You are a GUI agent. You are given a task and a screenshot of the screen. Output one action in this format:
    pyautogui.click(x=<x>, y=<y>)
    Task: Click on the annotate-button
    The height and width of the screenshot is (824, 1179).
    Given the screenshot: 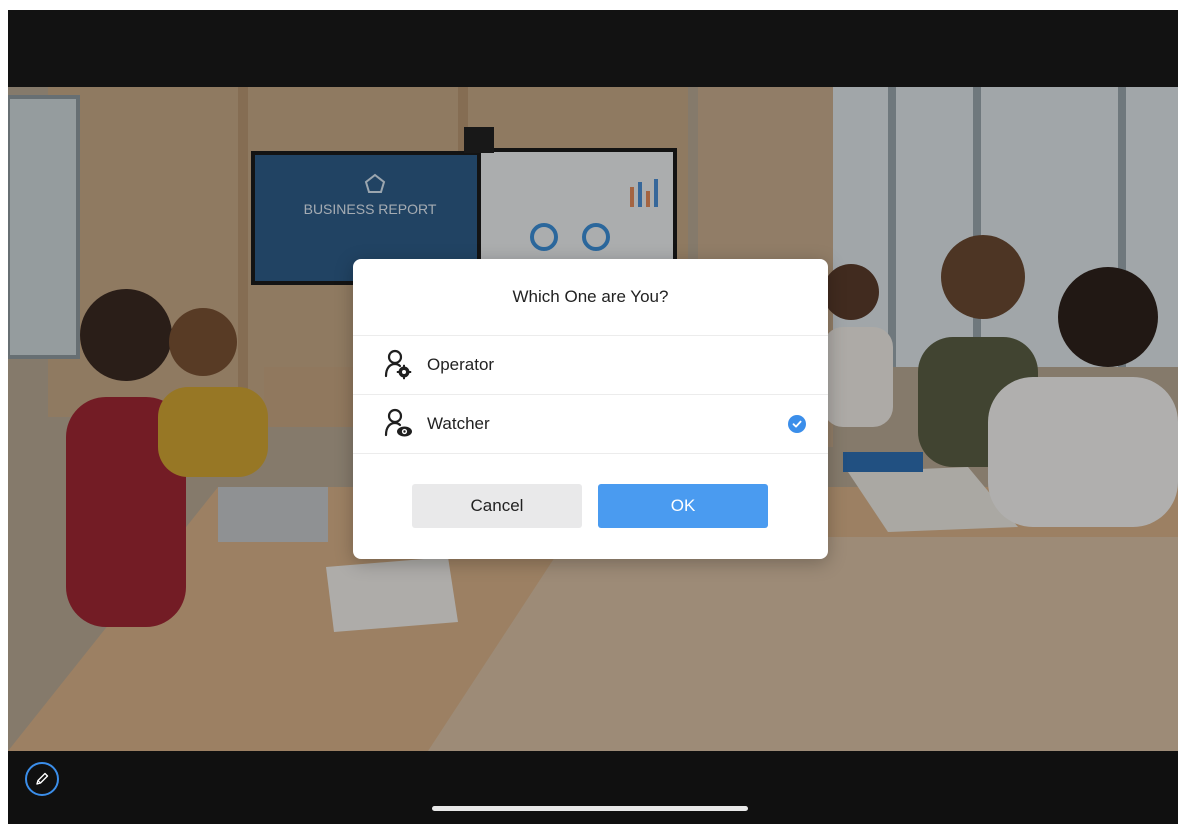 What is the action you would take?
    pyautogui.click(x=42, y=779)
    